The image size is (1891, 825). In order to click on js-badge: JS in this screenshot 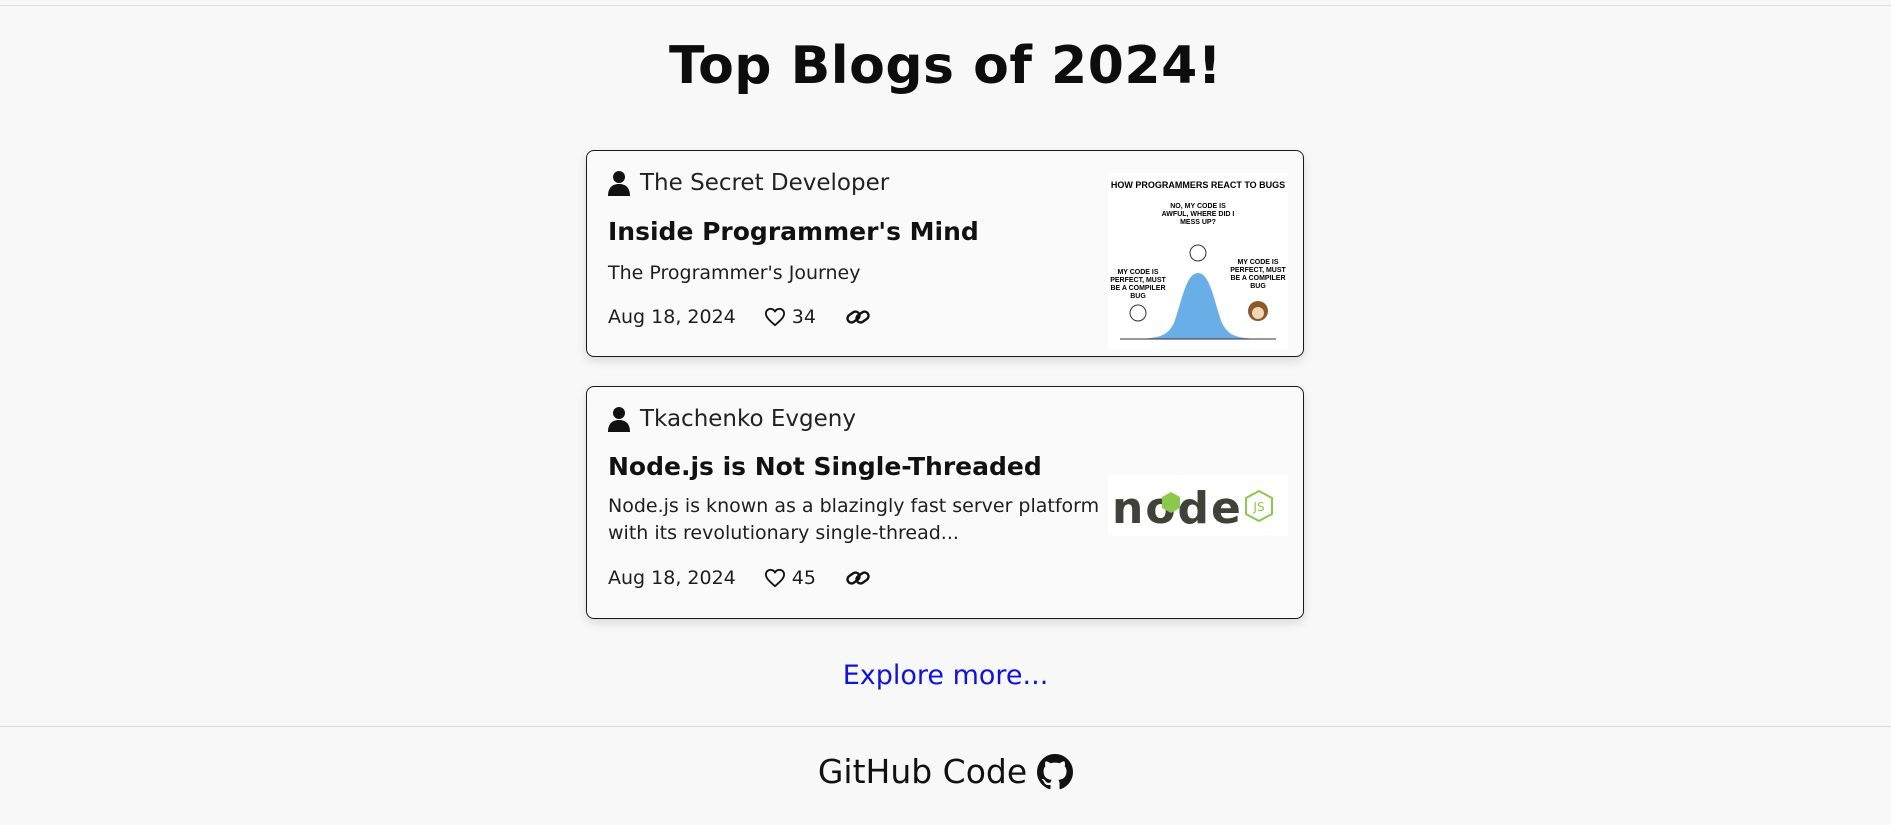, I will do `click(1258, 507)`.